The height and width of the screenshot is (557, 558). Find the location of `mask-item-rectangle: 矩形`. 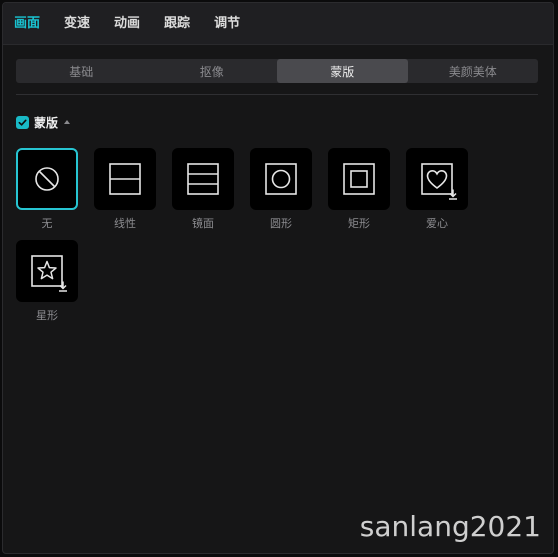

mask-item-rectangle: 矩形 is located at coordinates (360, 189).